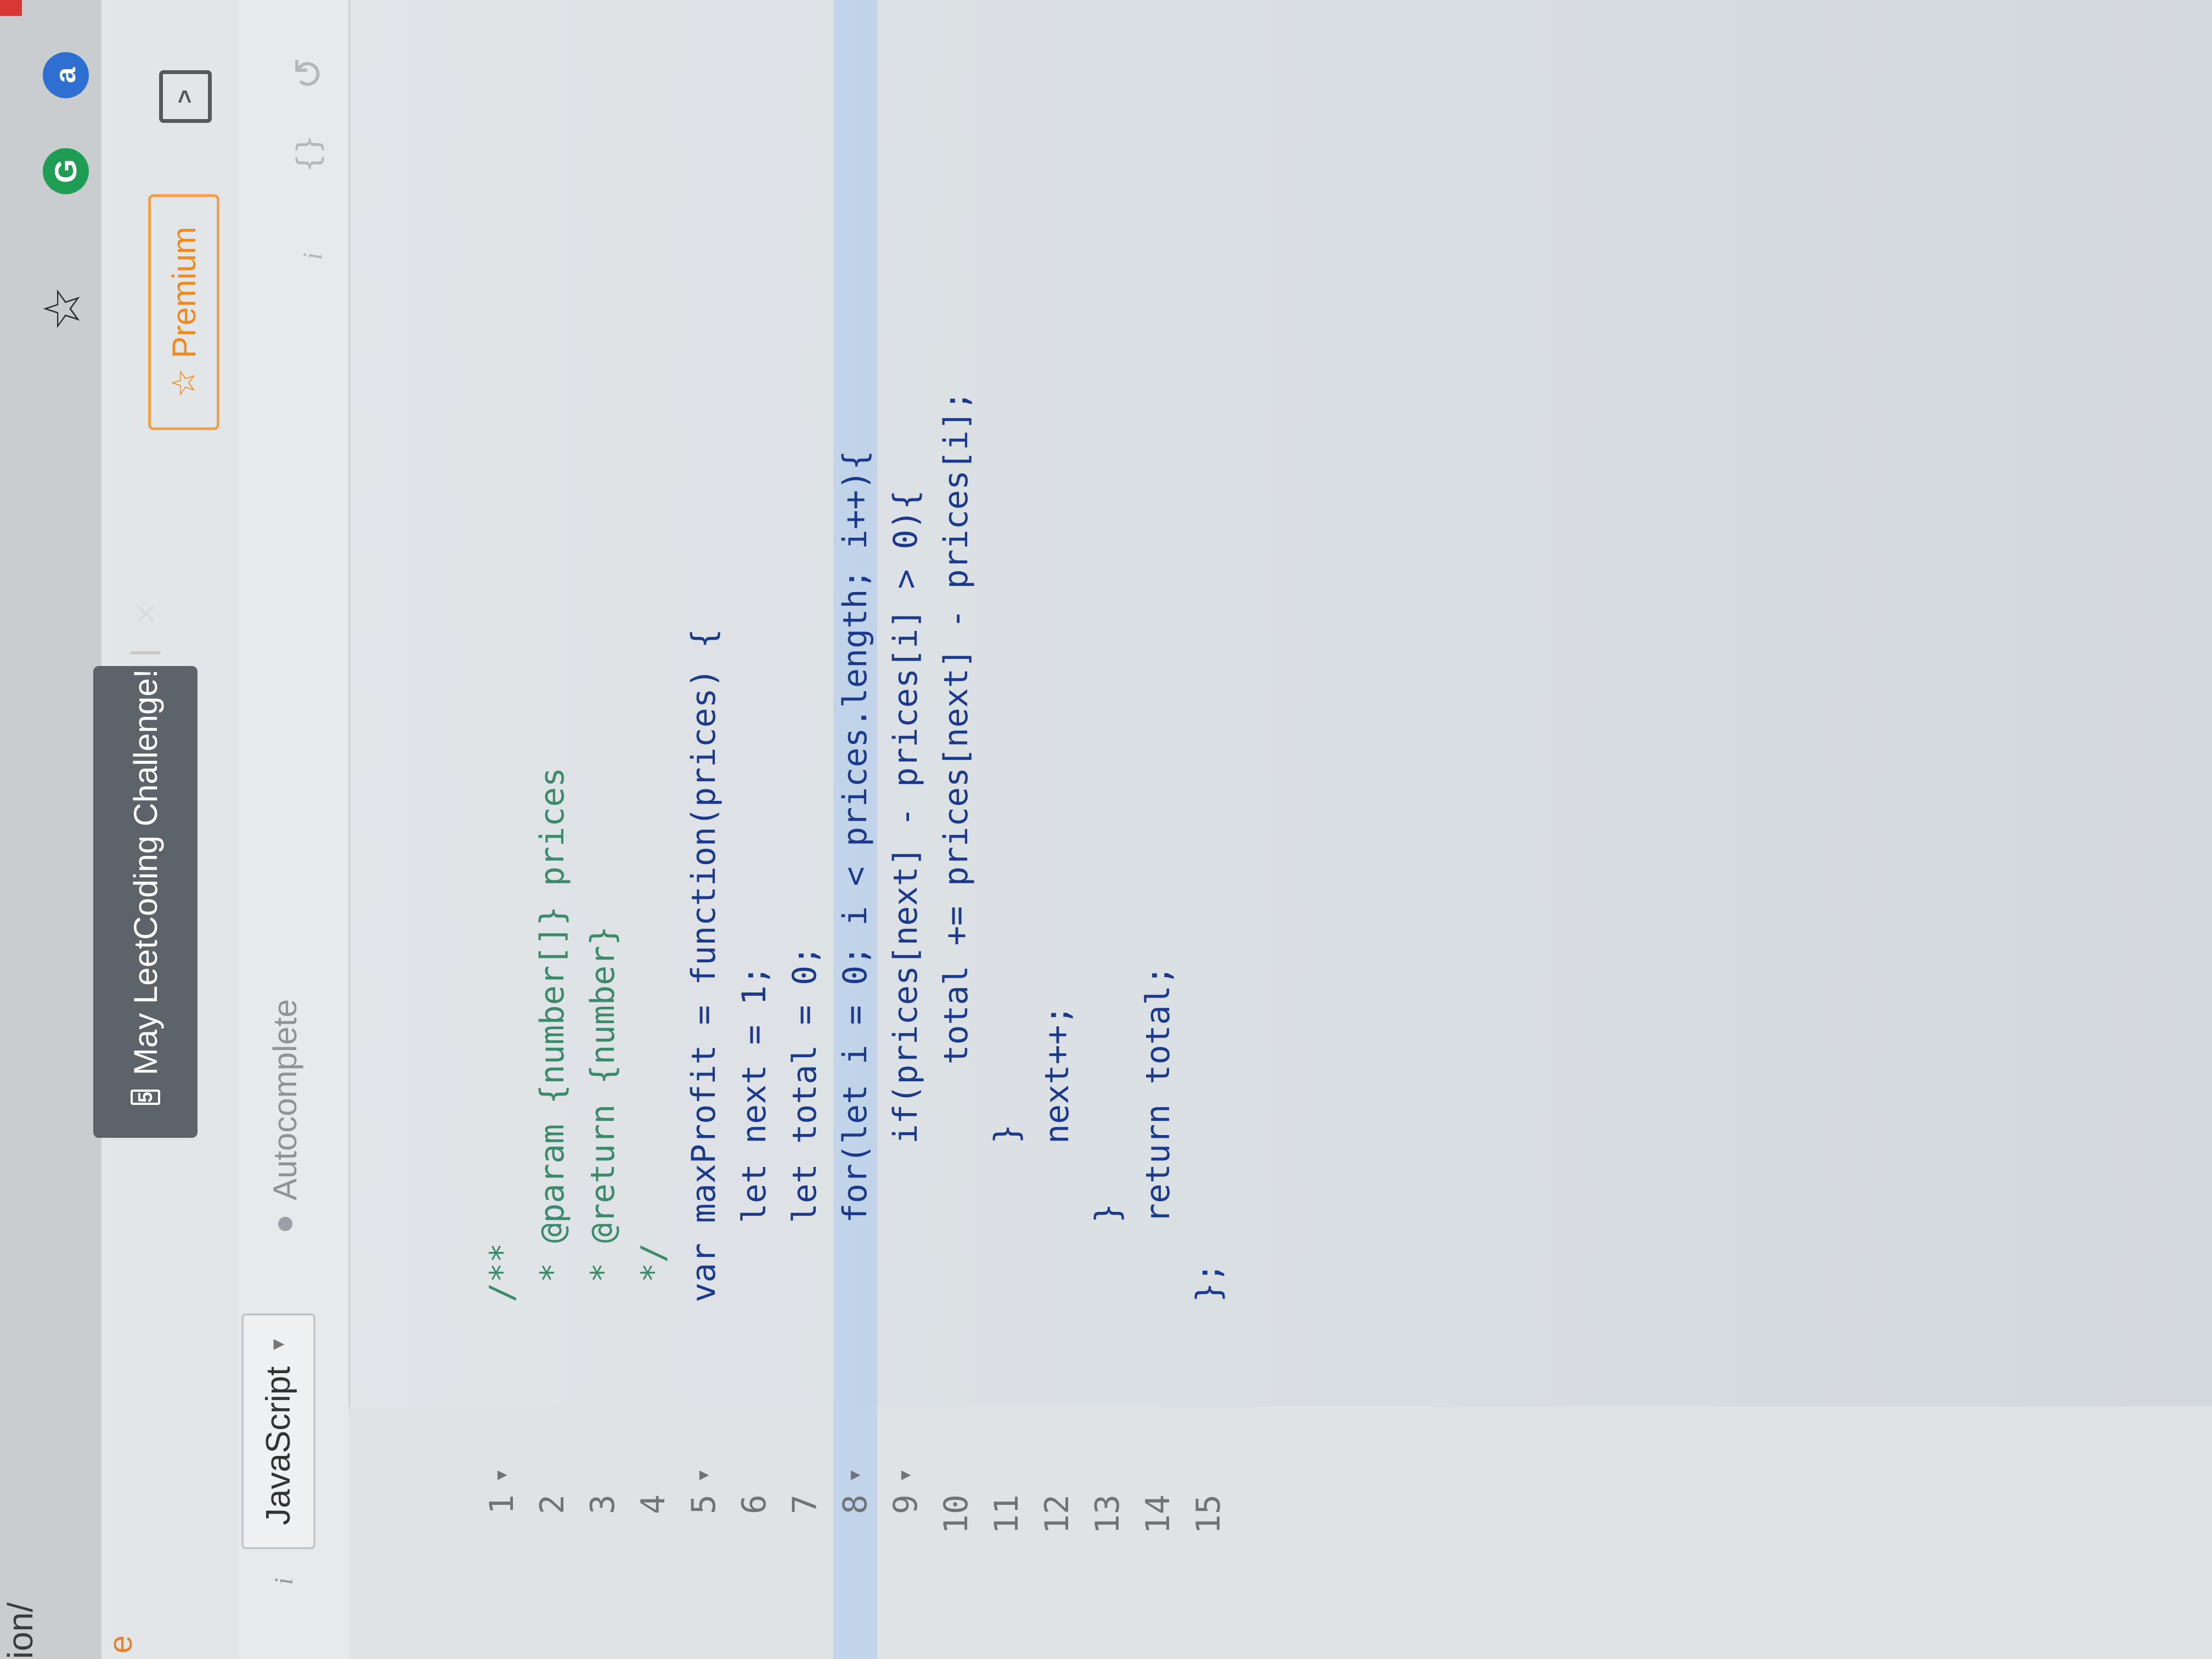  Describe the element at coordinates (754, 1504) in the screenshot. I see `line-number: 6` at that location.